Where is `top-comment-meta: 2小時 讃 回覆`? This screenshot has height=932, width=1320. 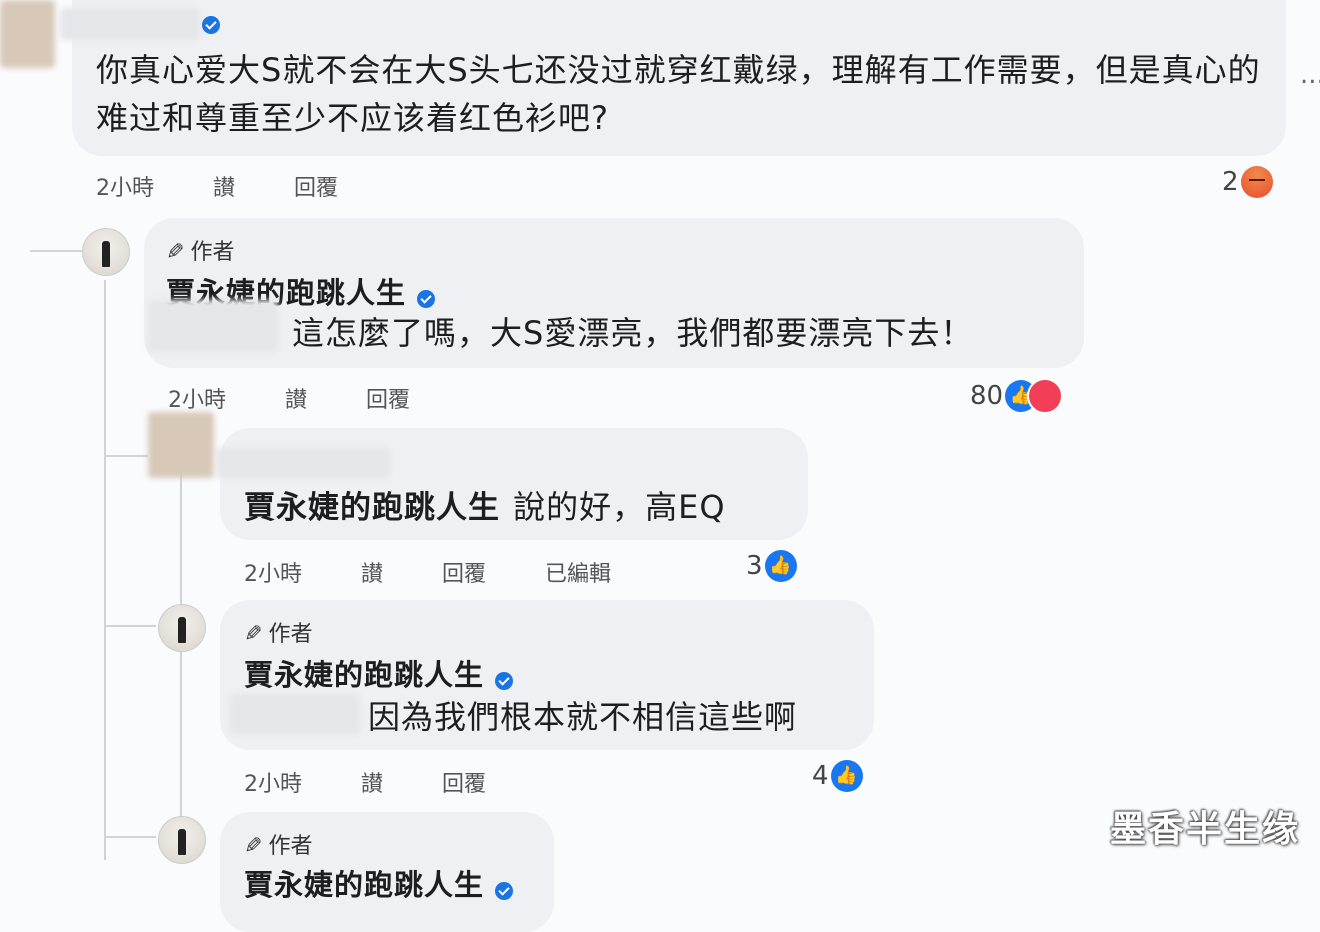
top-comment-meta: 2小時 讃 回覆 is located at coordinates (243, 186).